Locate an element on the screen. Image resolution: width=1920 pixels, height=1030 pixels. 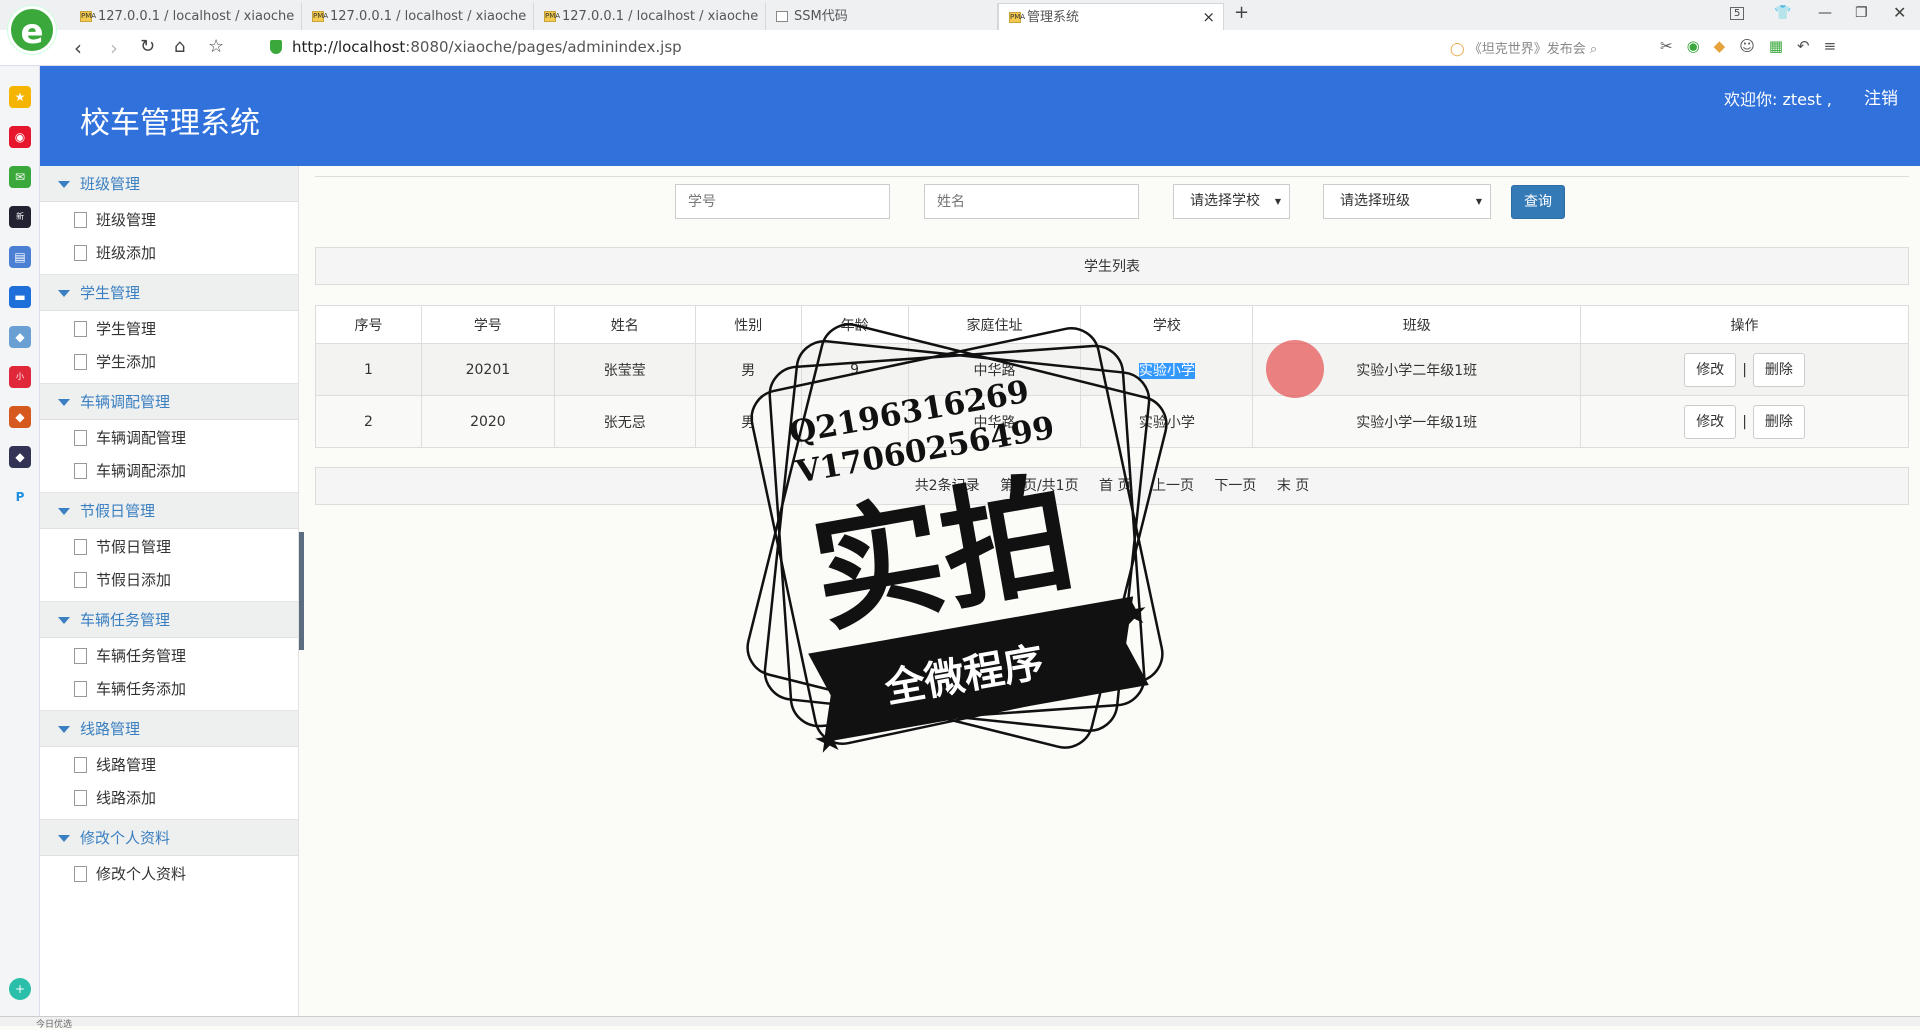
sidebar-item-dispatch-add: 车辆调配添加 is located at coordinates (169, 471).